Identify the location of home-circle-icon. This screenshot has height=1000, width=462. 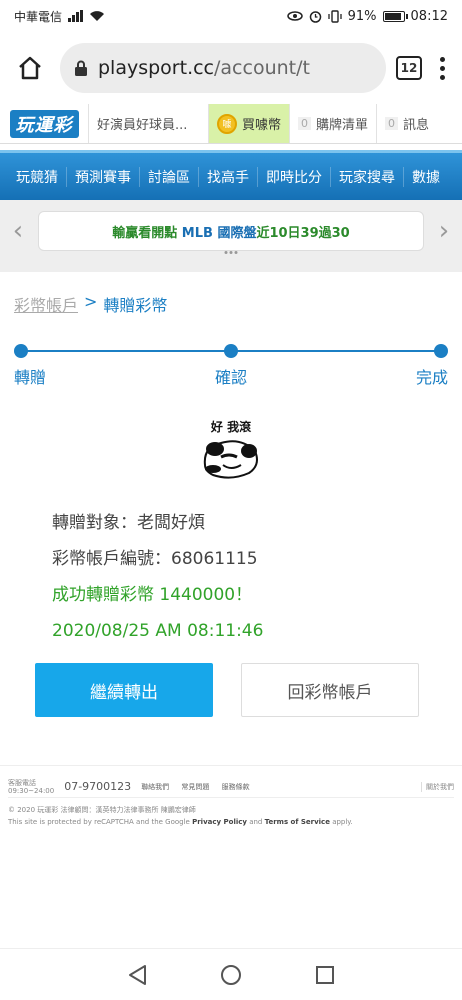
(231, 975).